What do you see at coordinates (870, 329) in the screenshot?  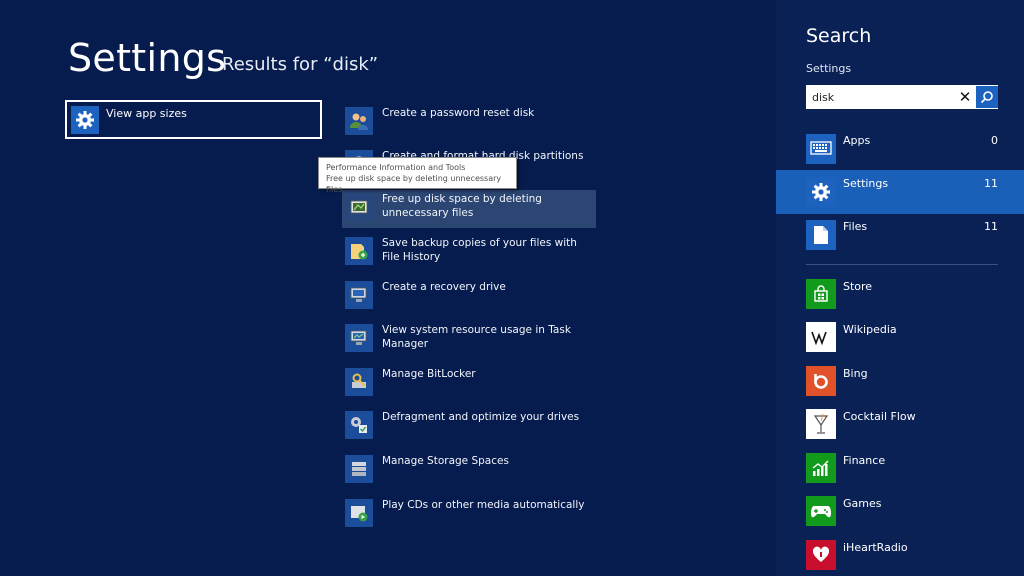 I see `app-label: Wikipedia` at bounding box center [870, 329].